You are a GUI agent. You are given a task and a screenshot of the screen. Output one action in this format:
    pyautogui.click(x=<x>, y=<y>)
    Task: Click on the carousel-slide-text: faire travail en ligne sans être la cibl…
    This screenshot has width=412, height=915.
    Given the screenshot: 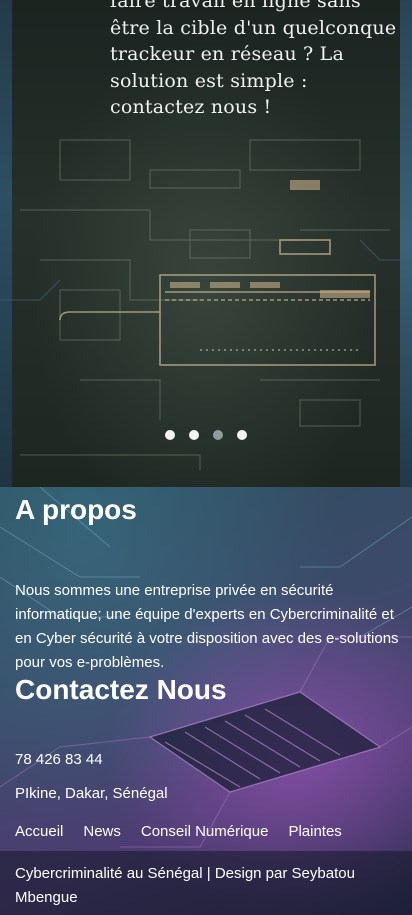 What is the action you would take?
    pyautogui.click(x=253, y=59)
    